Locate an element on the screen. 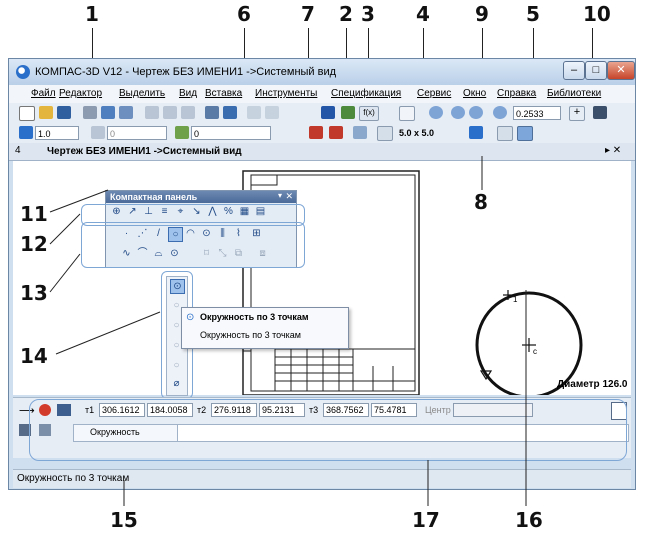 The width and height of the screenshot is (645, 533). undo-icon is located at coordinates (254, 112).